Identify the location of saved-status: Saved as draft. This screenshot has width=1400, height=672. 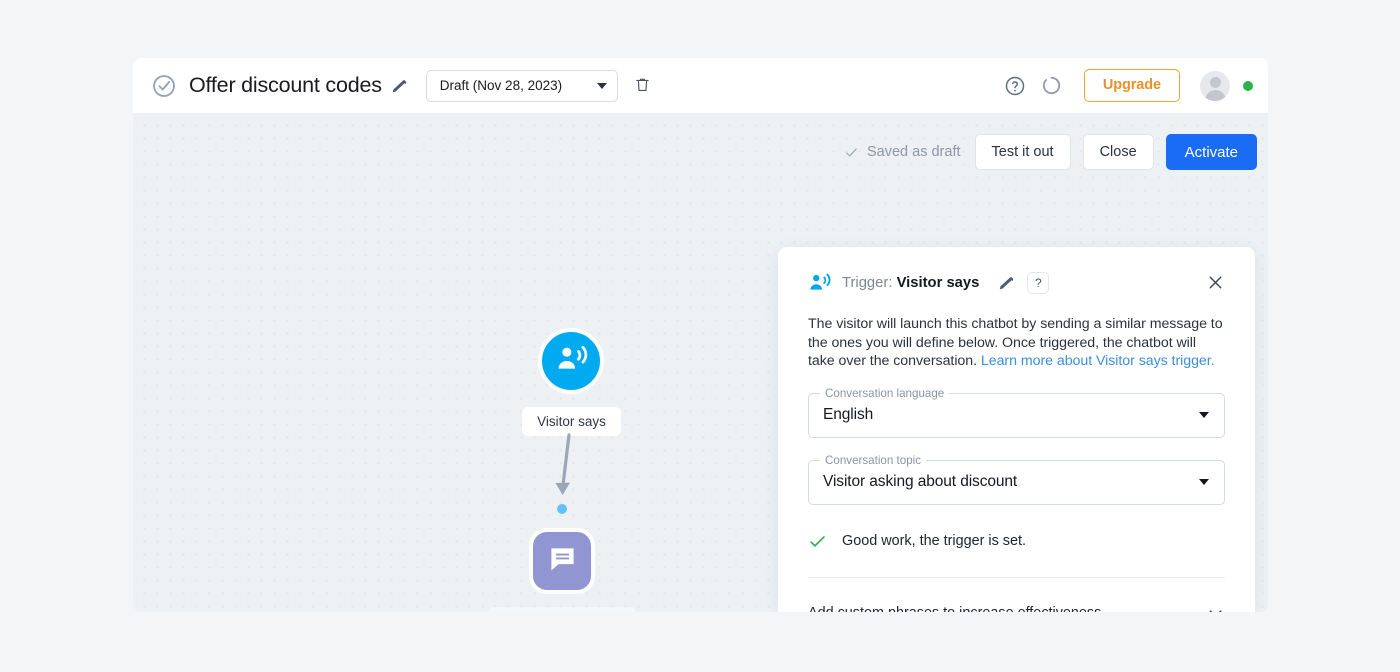
(902, 152).